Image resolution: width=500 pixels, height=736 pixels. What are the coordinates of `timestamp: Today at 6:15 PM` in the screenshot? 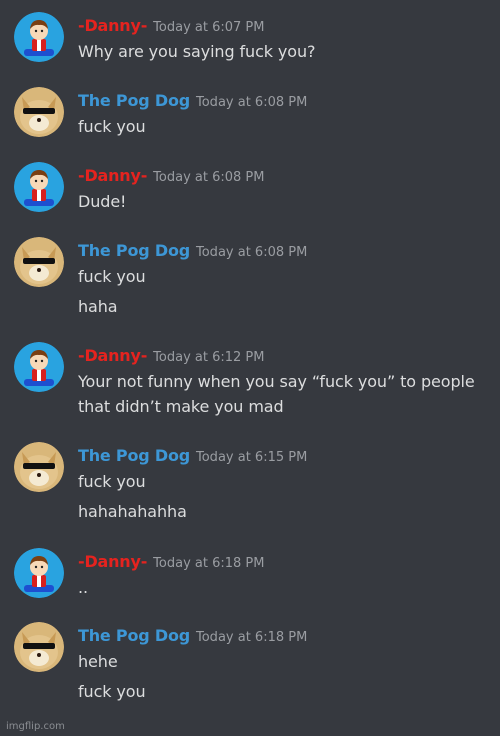 It's located at (252, 457).